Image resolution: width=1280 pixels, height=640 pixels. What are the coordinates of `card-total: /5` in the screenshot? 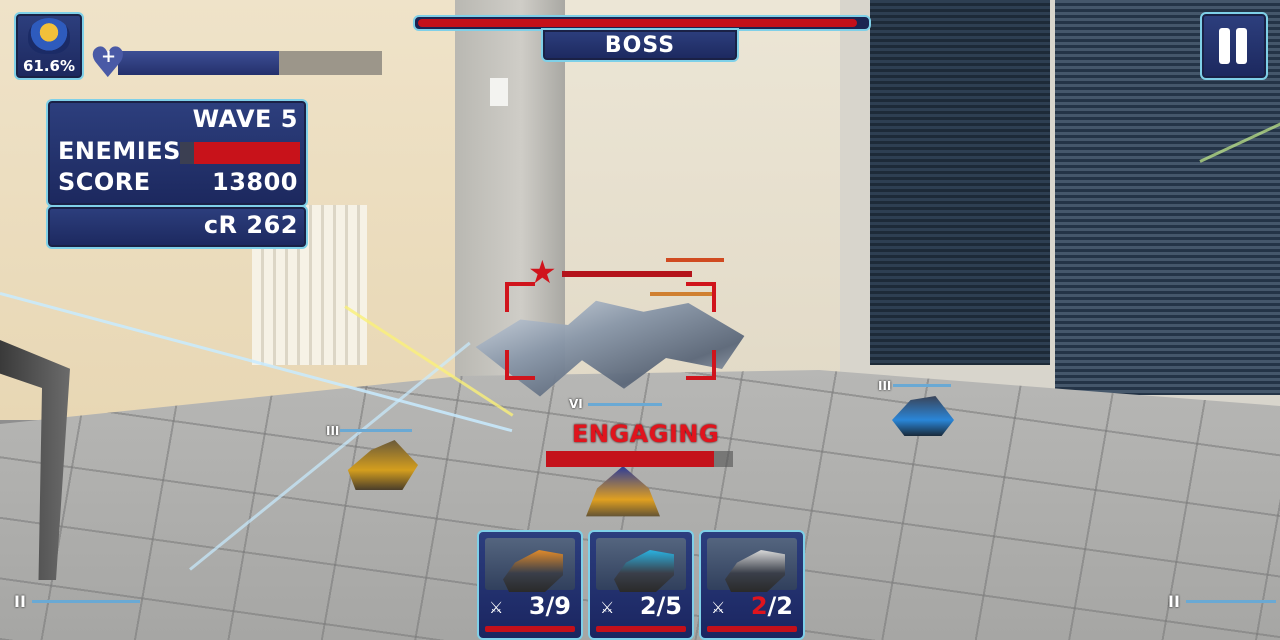 It's located at (669, 606).